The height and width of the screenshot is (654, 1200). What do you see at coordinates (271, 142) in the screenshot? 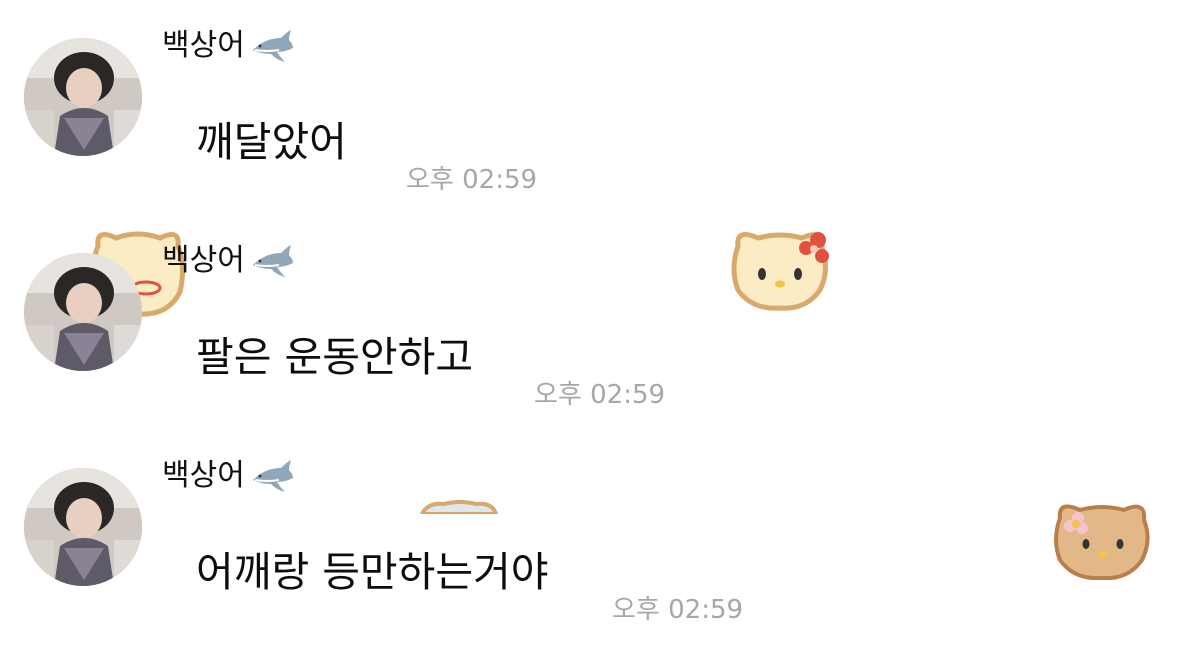
I see `message-text: 깨달았어` at bounding box center [271, 142].